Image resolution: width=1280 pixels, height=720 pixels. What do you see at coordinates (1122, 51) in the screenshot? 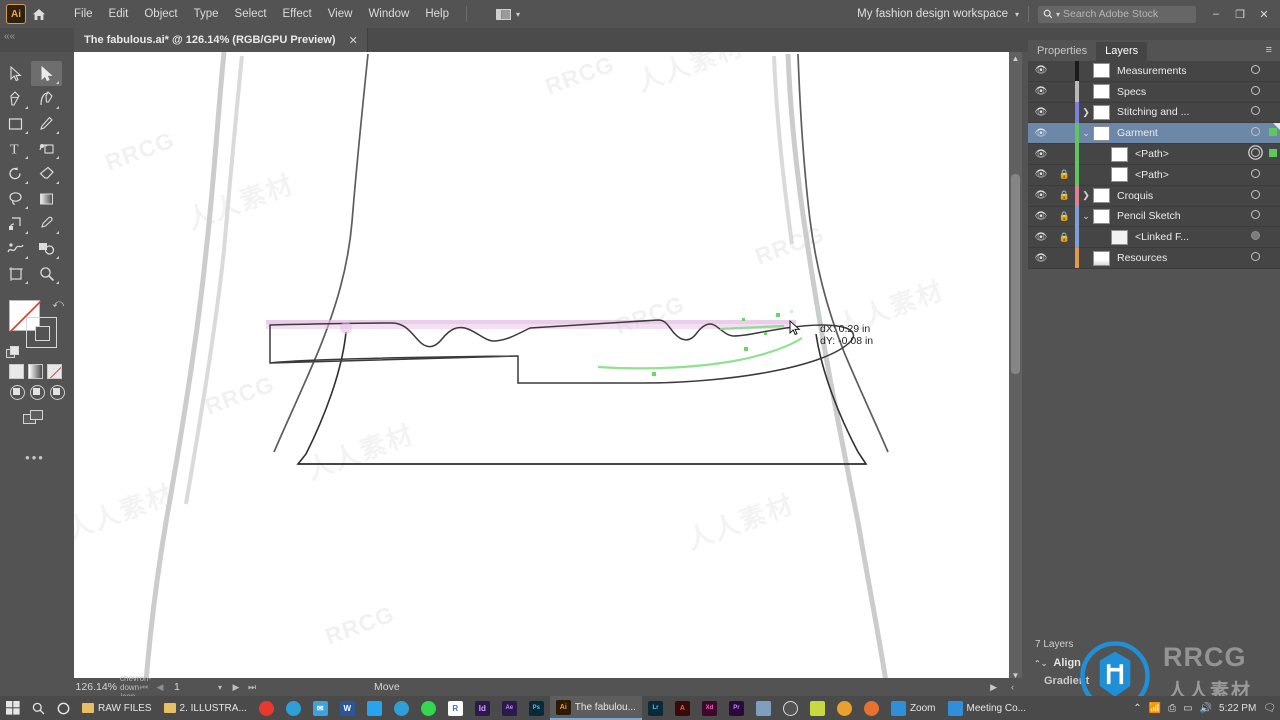
I see `tab-layers: Layers` at bounding box center [1122, 51].